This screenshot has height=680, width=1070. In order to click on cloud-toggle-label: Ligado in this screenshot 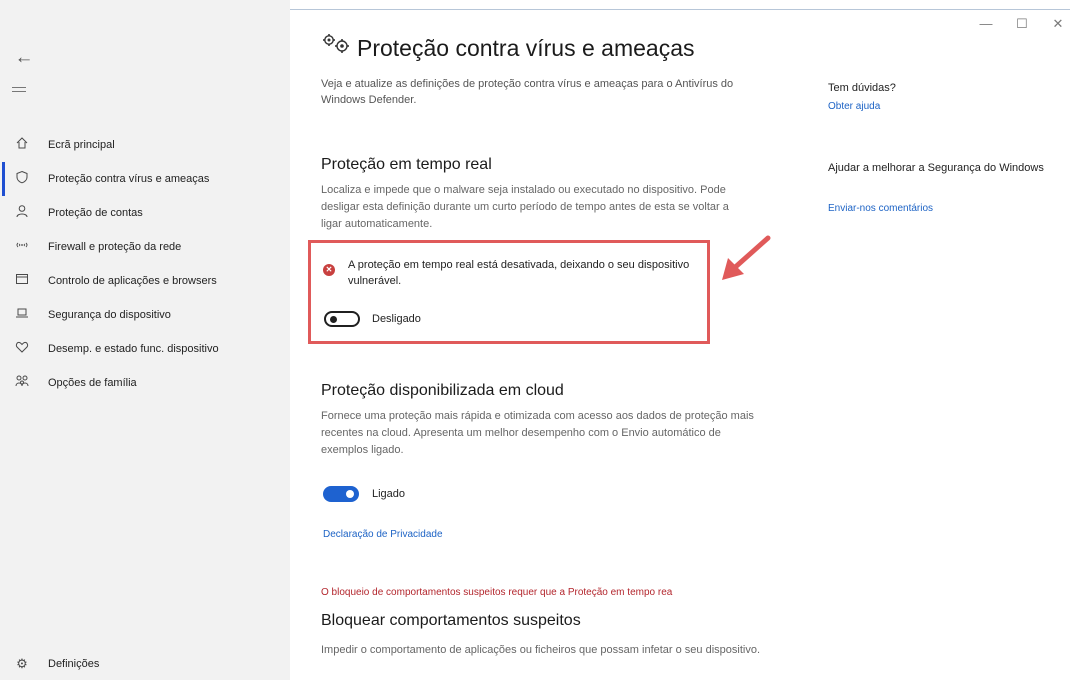, I will do `click(389, 494)`.